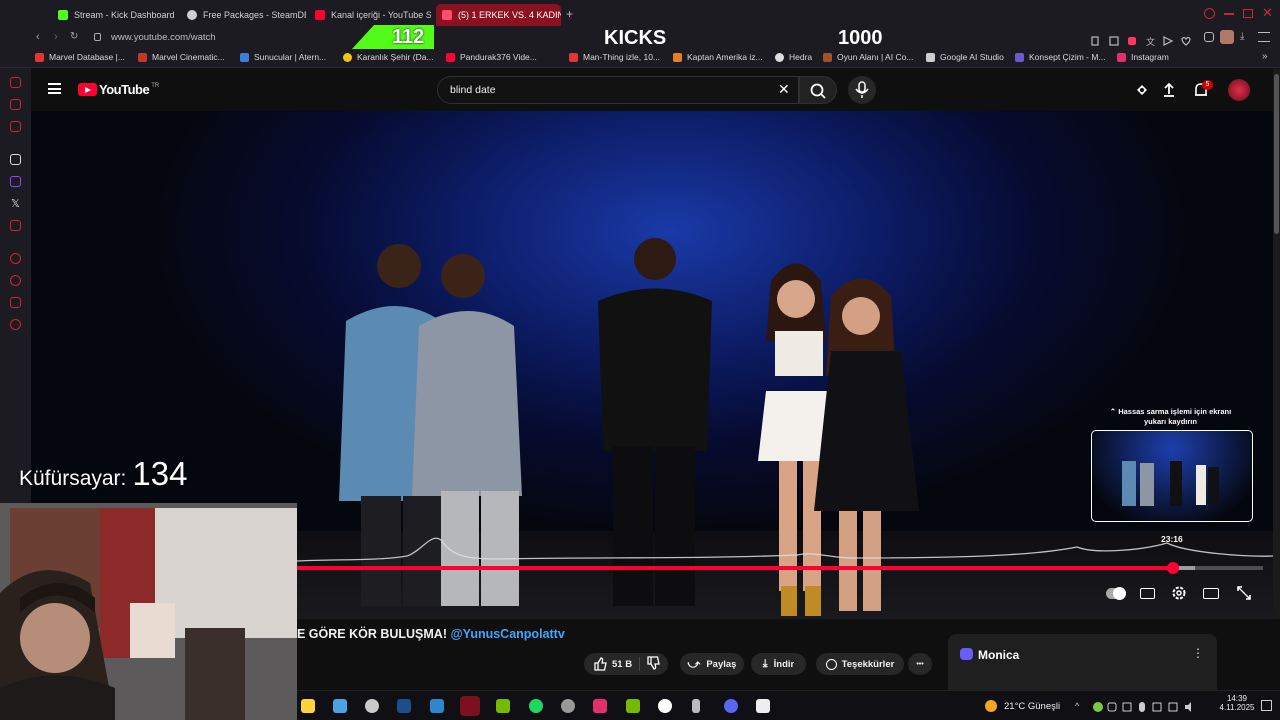 This screenshot has width=1280, height=720. Describe the element at coordinates (370, 15) in the screenshot. I see `tab-youtube-studio: Kanal içeriği - YouTube St` at that location.